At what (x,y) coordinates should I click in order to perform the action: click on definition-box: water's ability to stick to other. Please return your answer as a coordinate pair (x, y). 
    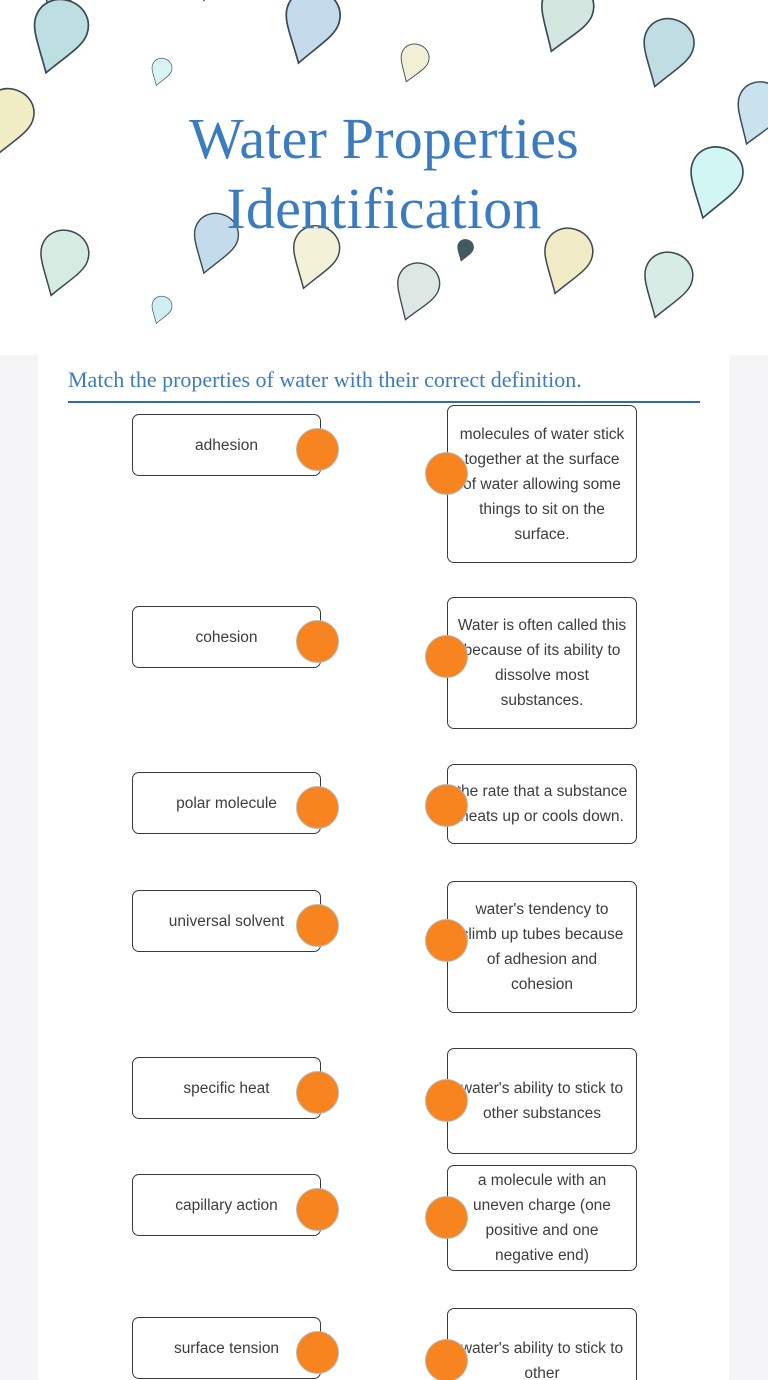
    Looking at the image, I should click on (542, 1344).